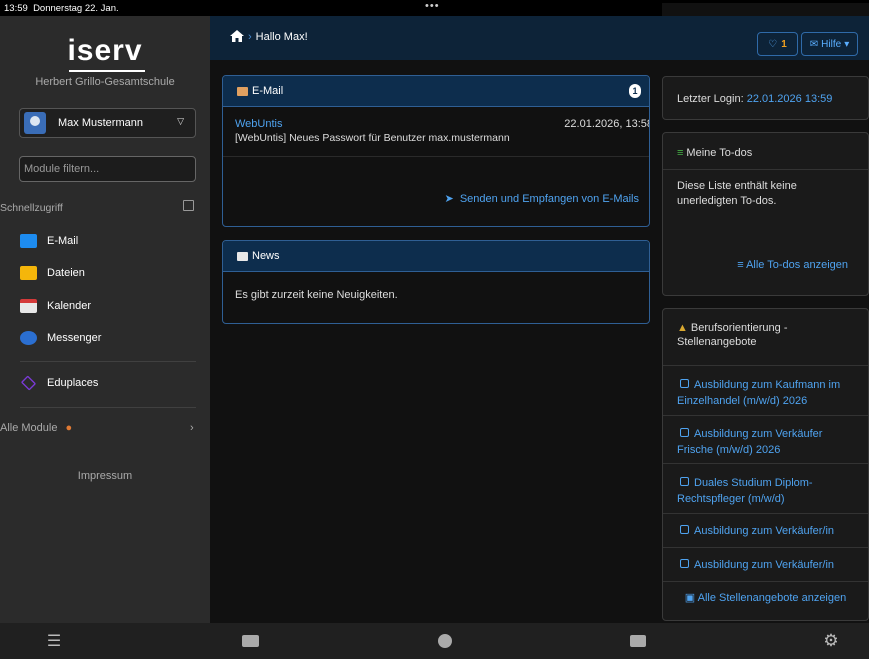 This screenshot has height=659, width=869. Describe the element at coordinates (732, 335) in the screenshot. I see `jobs-title: ▲ Berufsorientierung - Stellenangebote` at that location.